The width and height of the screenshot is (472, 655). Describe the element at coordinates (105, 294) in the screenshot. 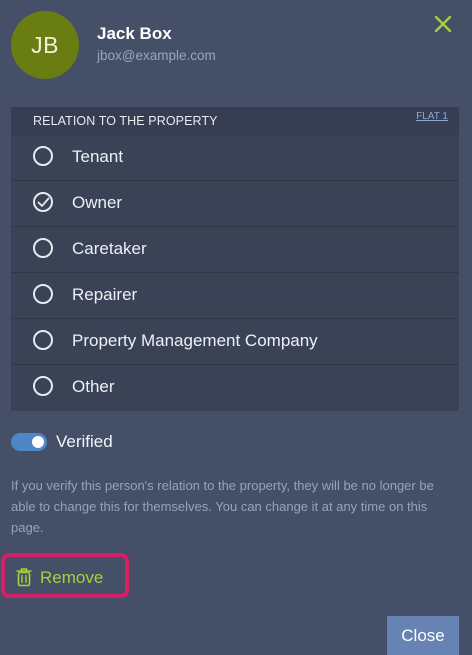

I see `option-label: Repairer` at that location.